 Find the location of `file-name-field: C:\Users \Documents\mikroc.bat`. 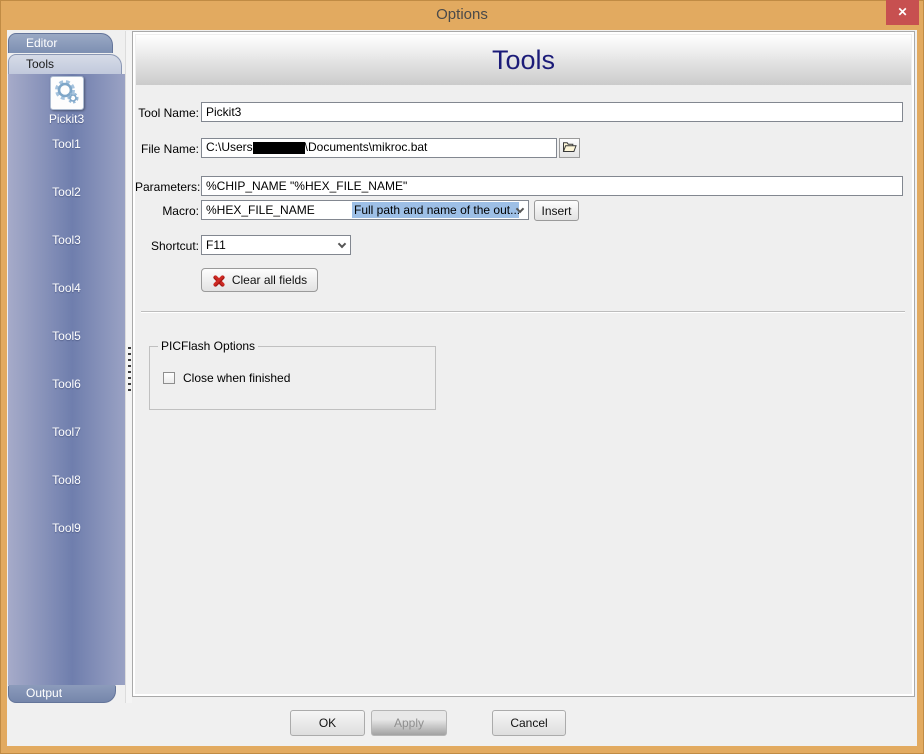

file-name-field: C:\Users \Documents\mikroc.bat is located at coordinates (379, 148).